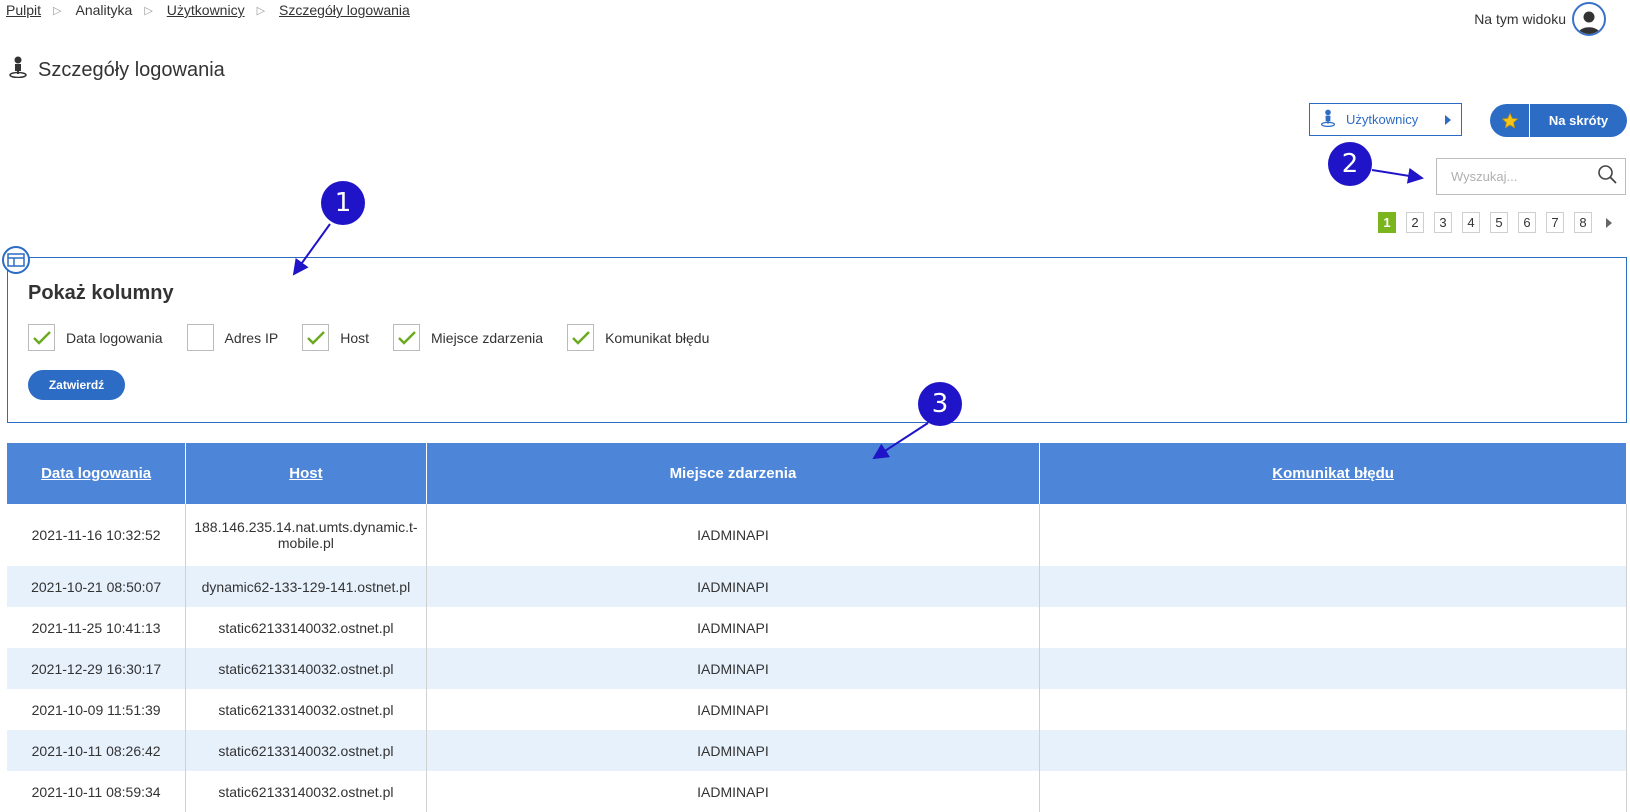  I want to click on column-option-label: Komunikat błędu, so click(657, 337).